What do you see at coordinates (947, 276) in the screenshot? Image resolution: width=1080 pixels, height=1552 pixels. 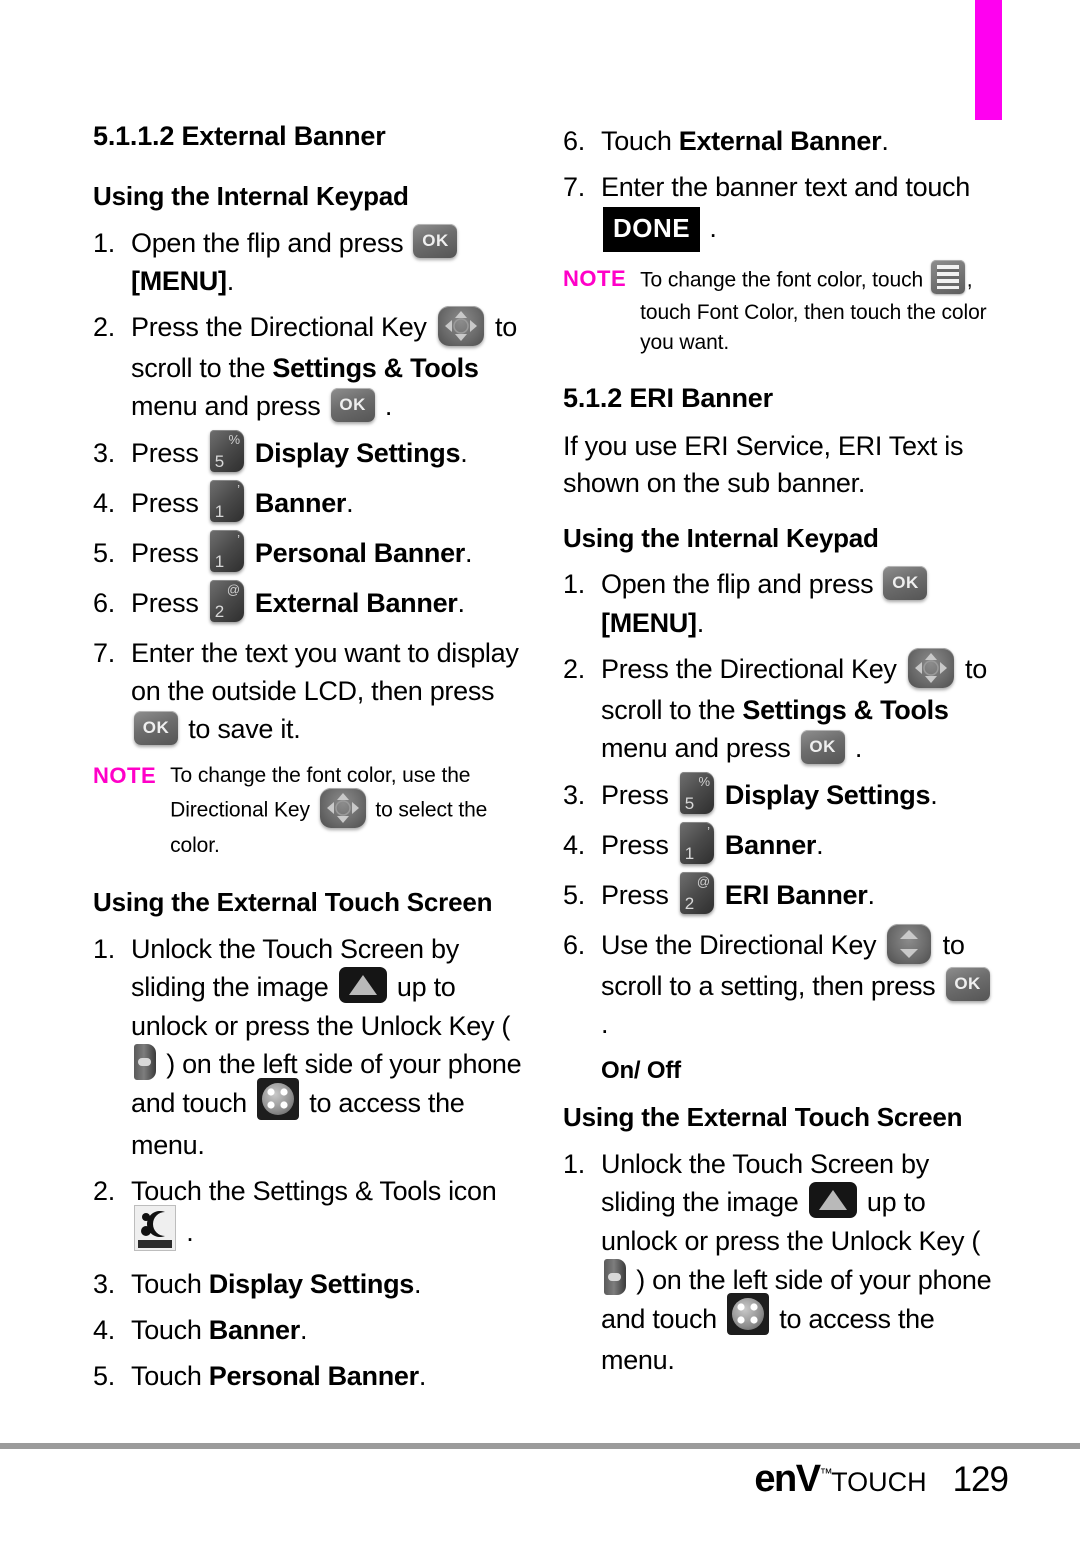 I see `font-color-list-icon` at bounding box center [947, 276].